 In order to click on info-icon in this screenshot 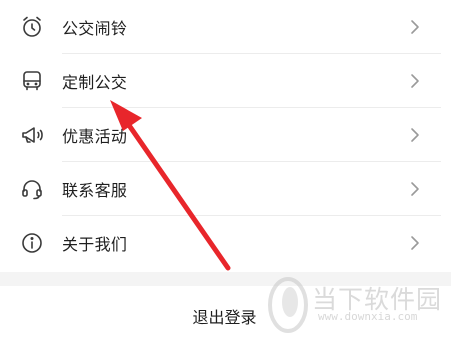, I will do `click(32, 243)`.